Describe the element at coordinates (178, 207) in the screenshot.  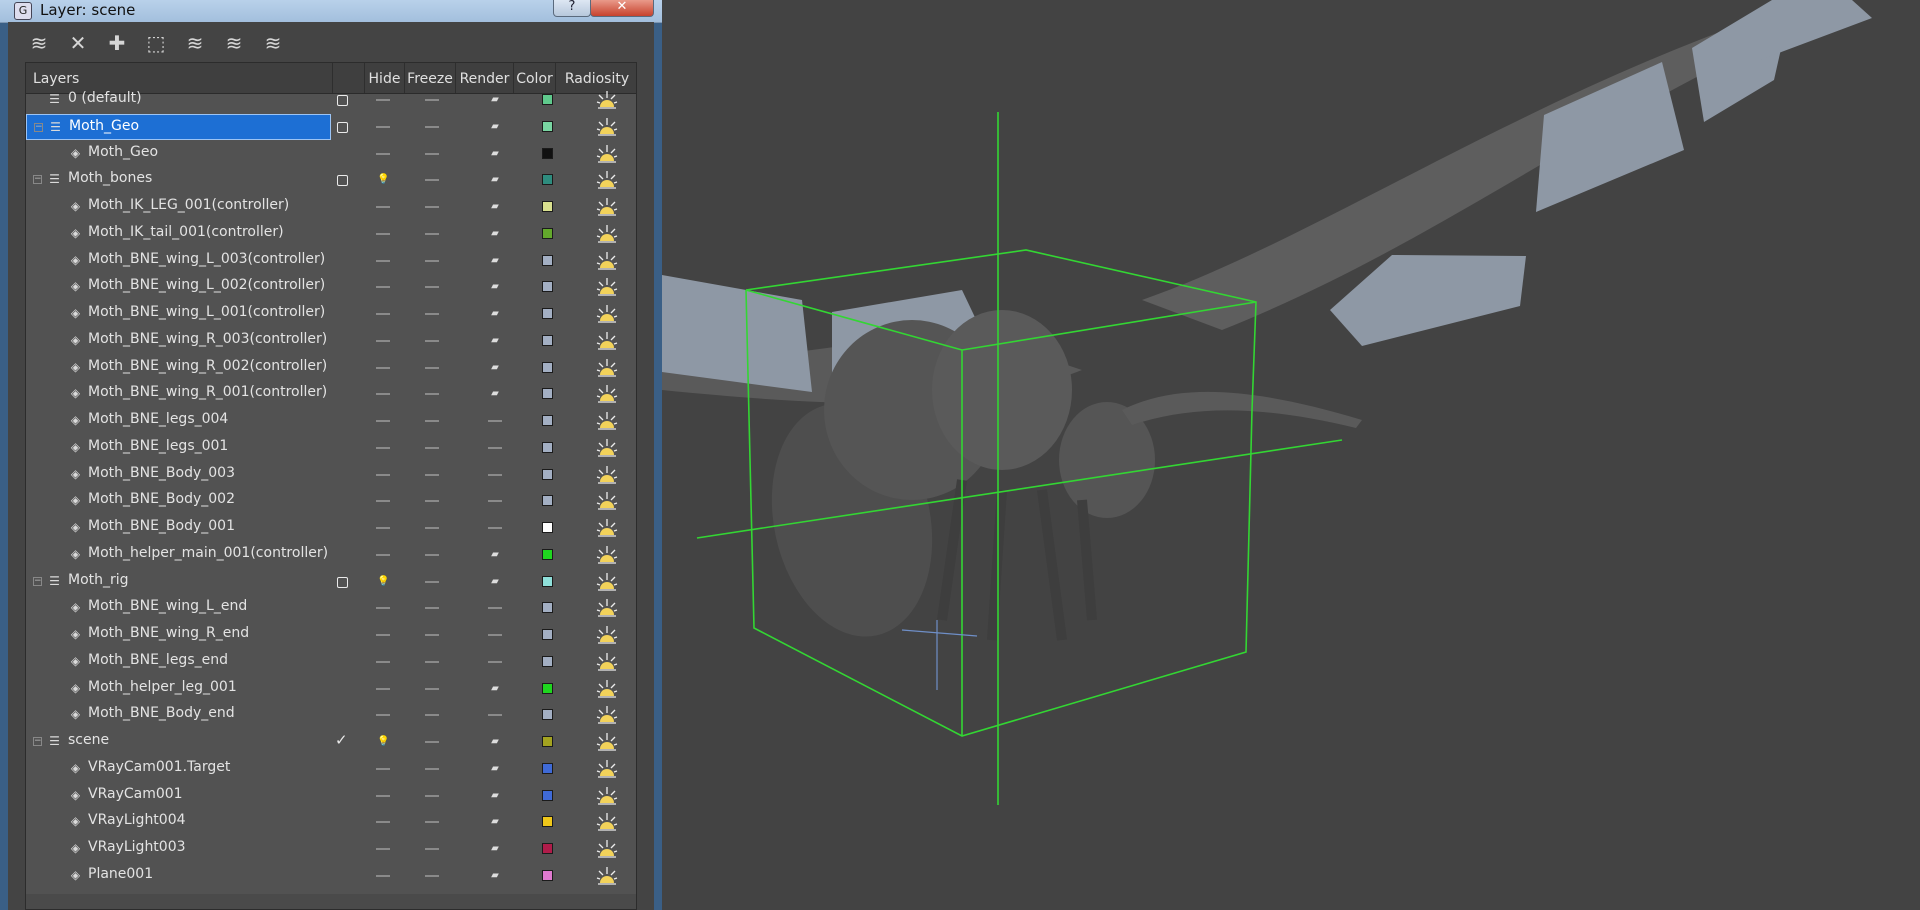
I see `row-label: ◈ Moth_IK_LEG_001(controller)` at that location.